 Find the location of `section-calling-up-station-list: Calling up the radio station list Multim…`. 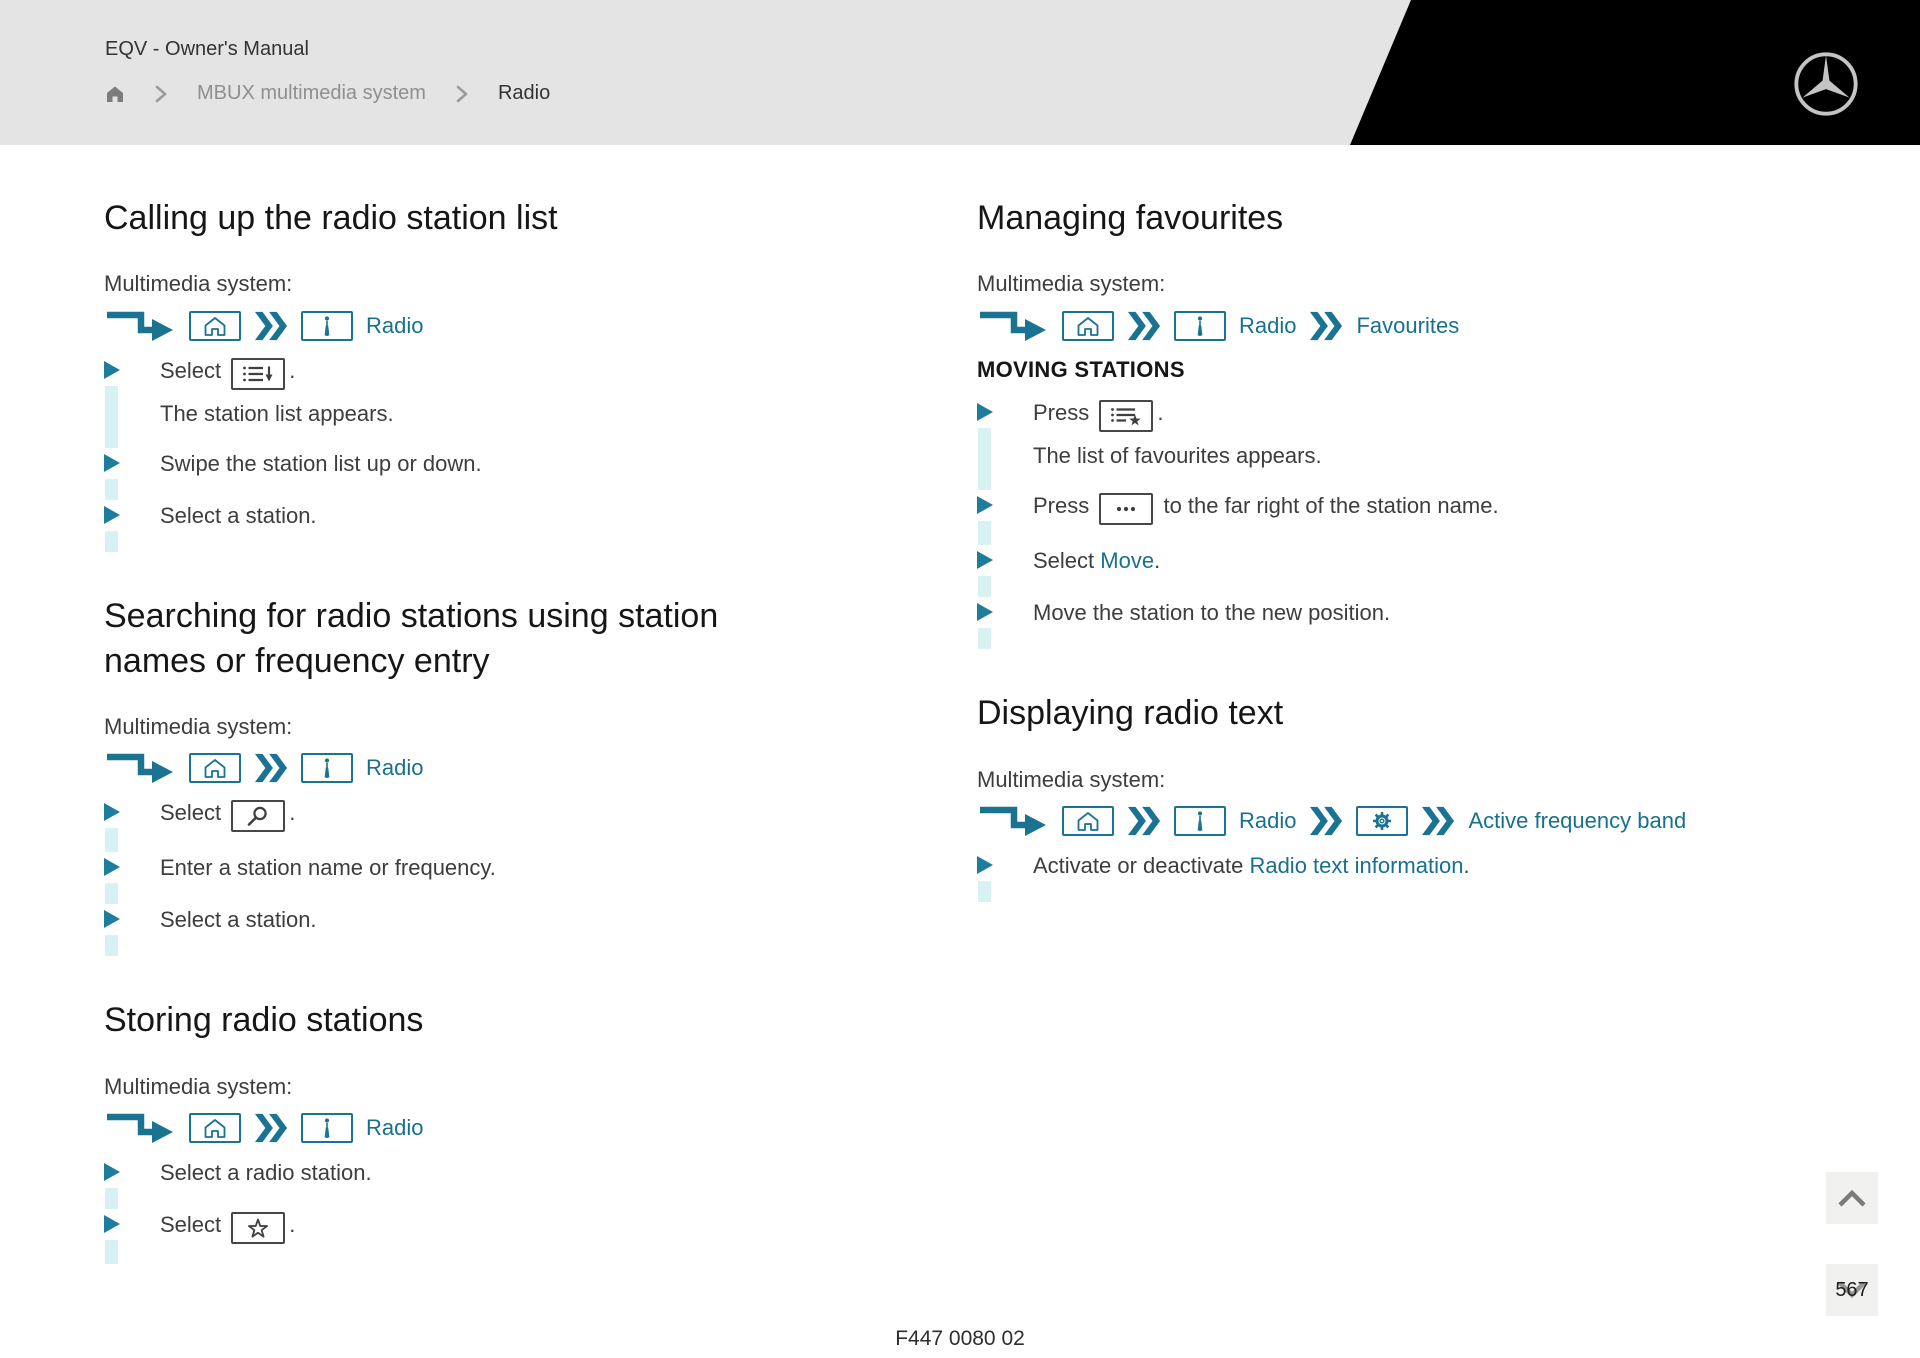

section-calling-up-station-list: Calling up the radio station list Multim… is located at coordinates (454, 375).